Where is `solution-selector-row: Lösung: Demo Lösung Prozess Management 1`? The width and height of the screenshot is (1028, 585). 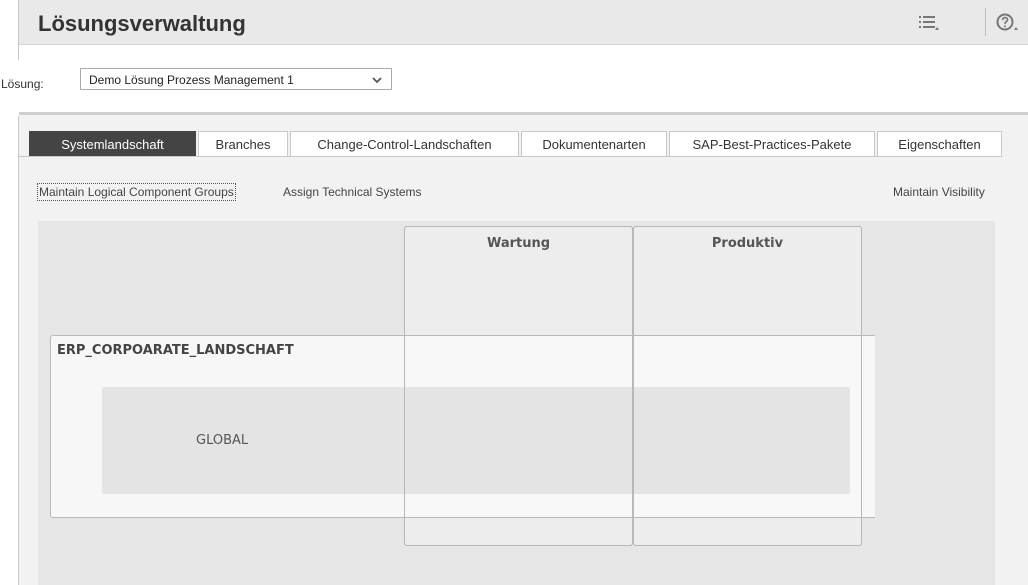
solution-selector-row: Lösung: Demo Lösung Prozess Management 1 is located at coordinates (514, 88).